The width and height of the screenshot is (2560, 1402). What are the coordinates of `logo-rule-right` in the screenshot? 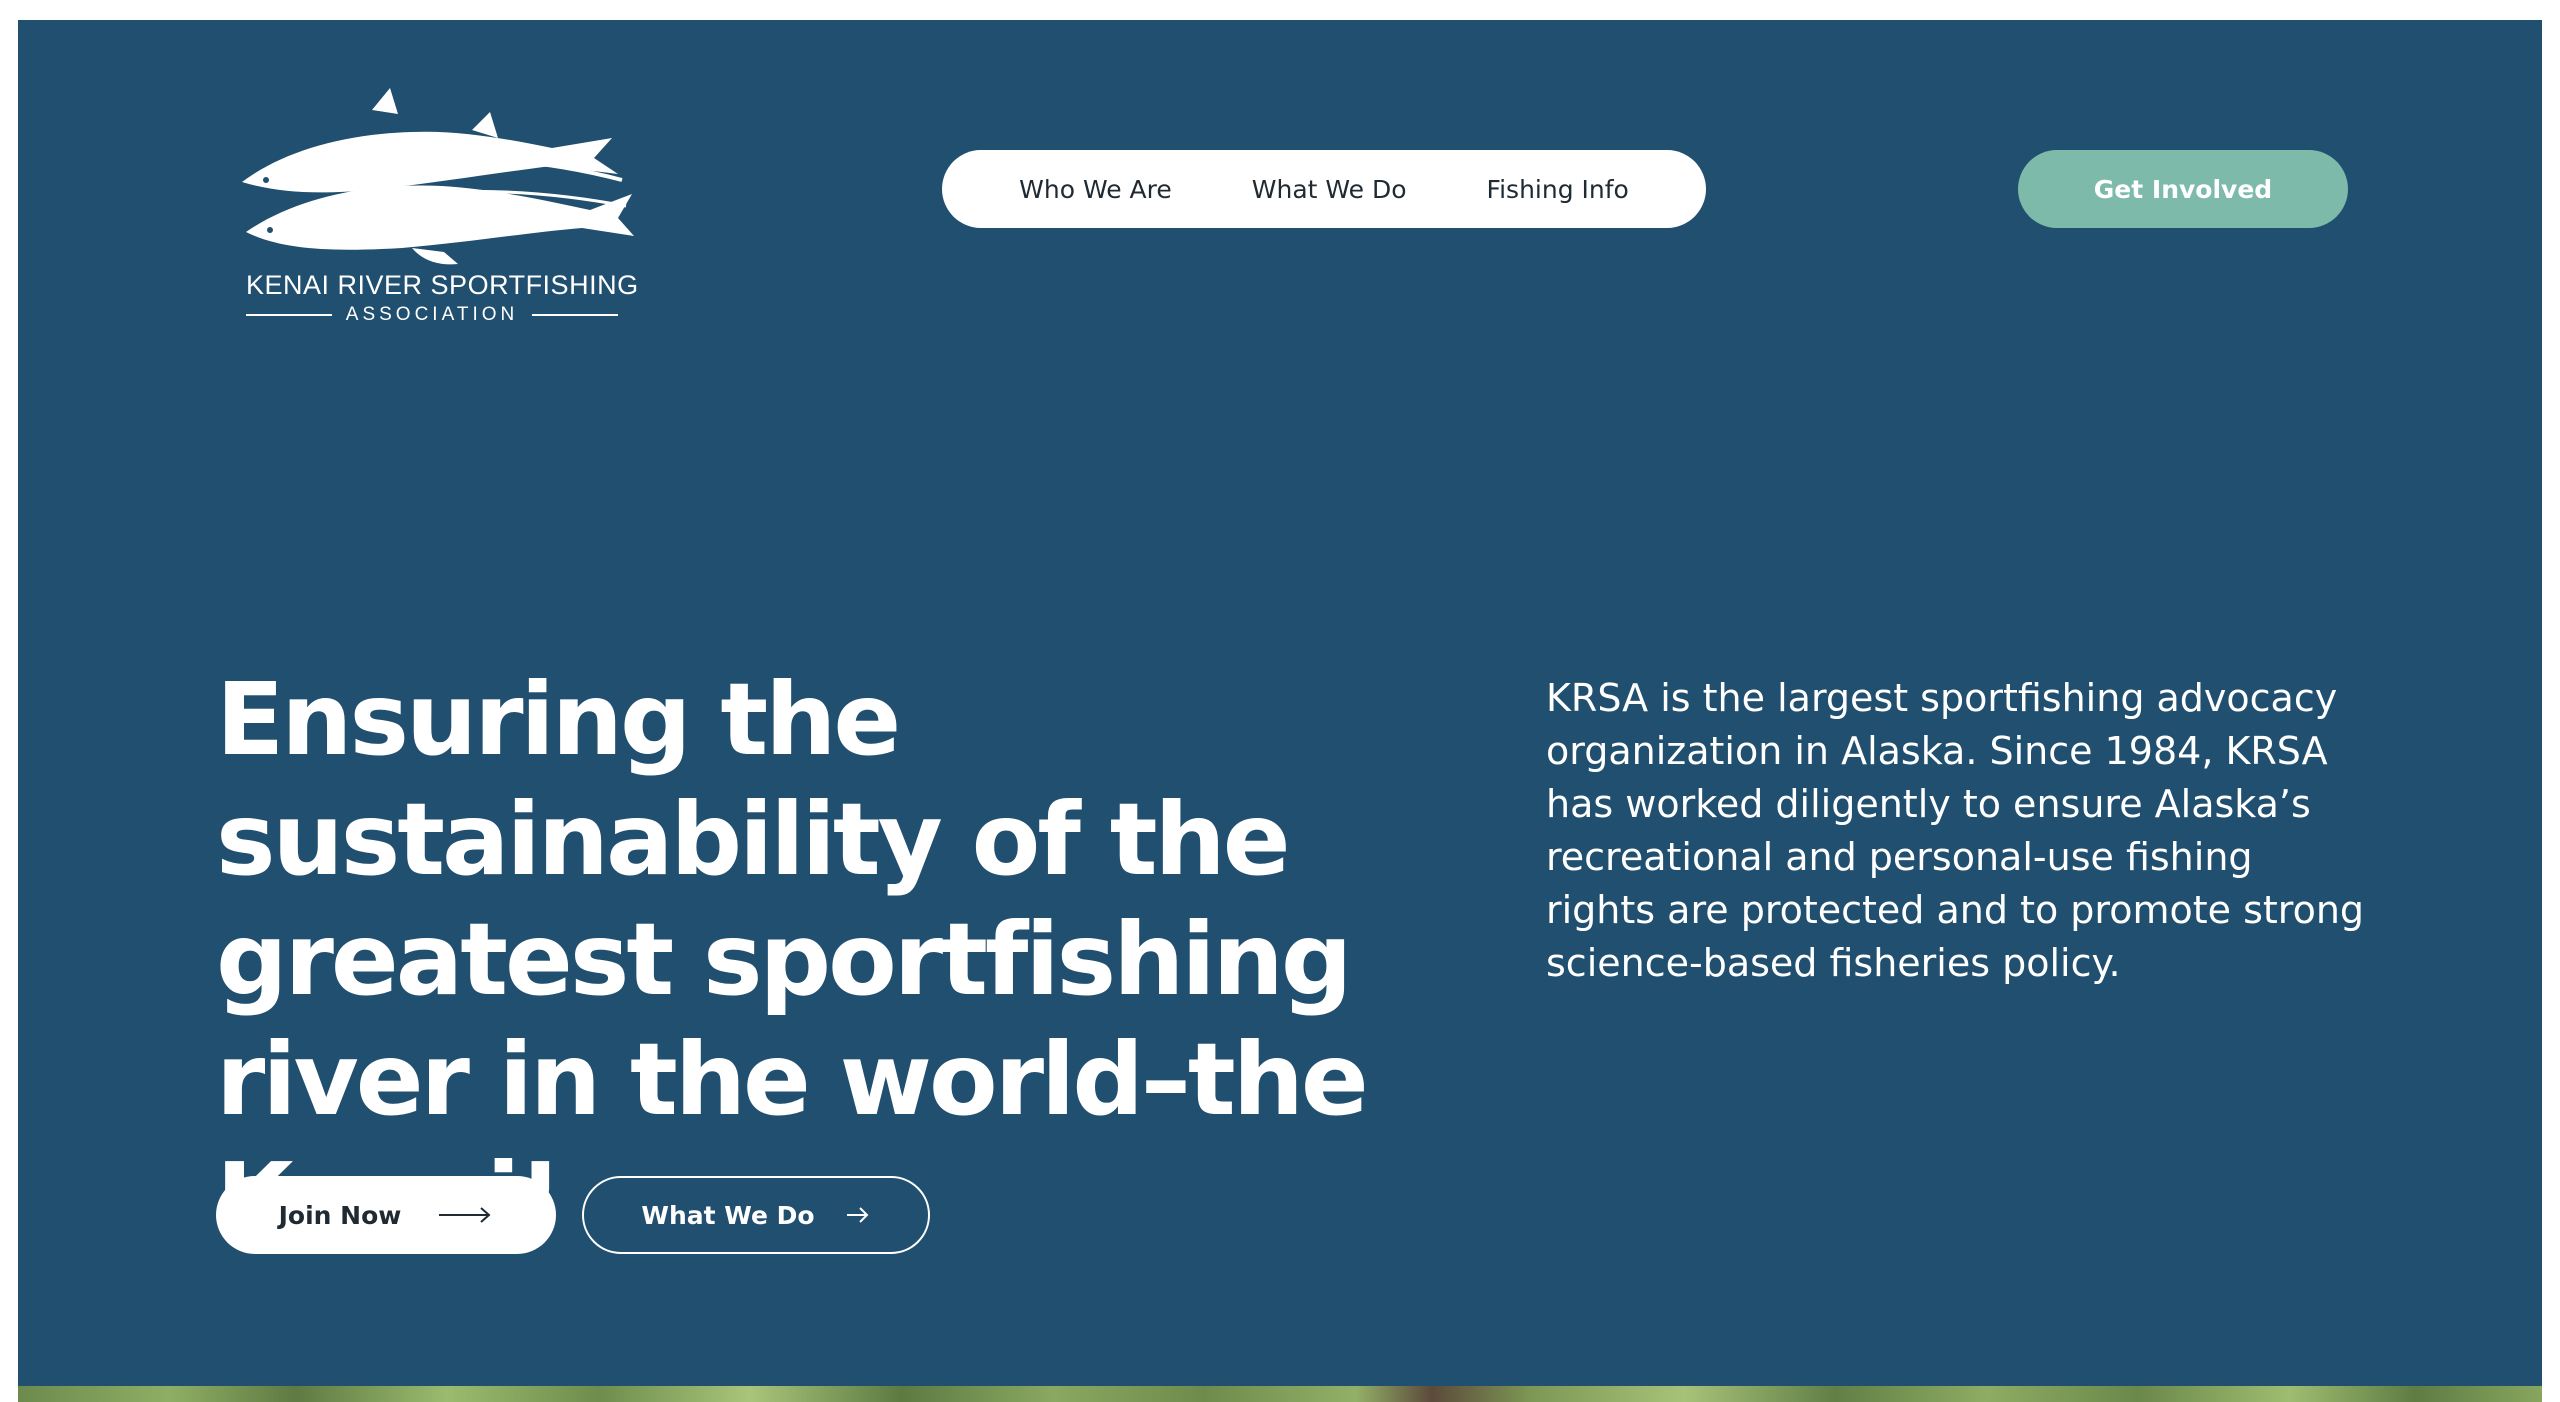 It's located at (575, 315).